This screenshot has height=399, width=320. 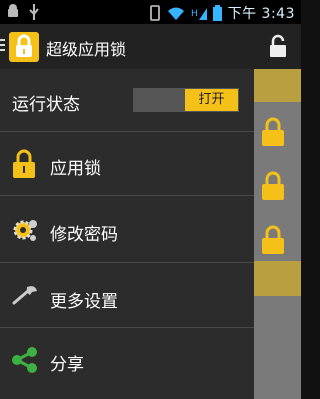 I want to click on wrench-icon, so click(x=24, y=295).